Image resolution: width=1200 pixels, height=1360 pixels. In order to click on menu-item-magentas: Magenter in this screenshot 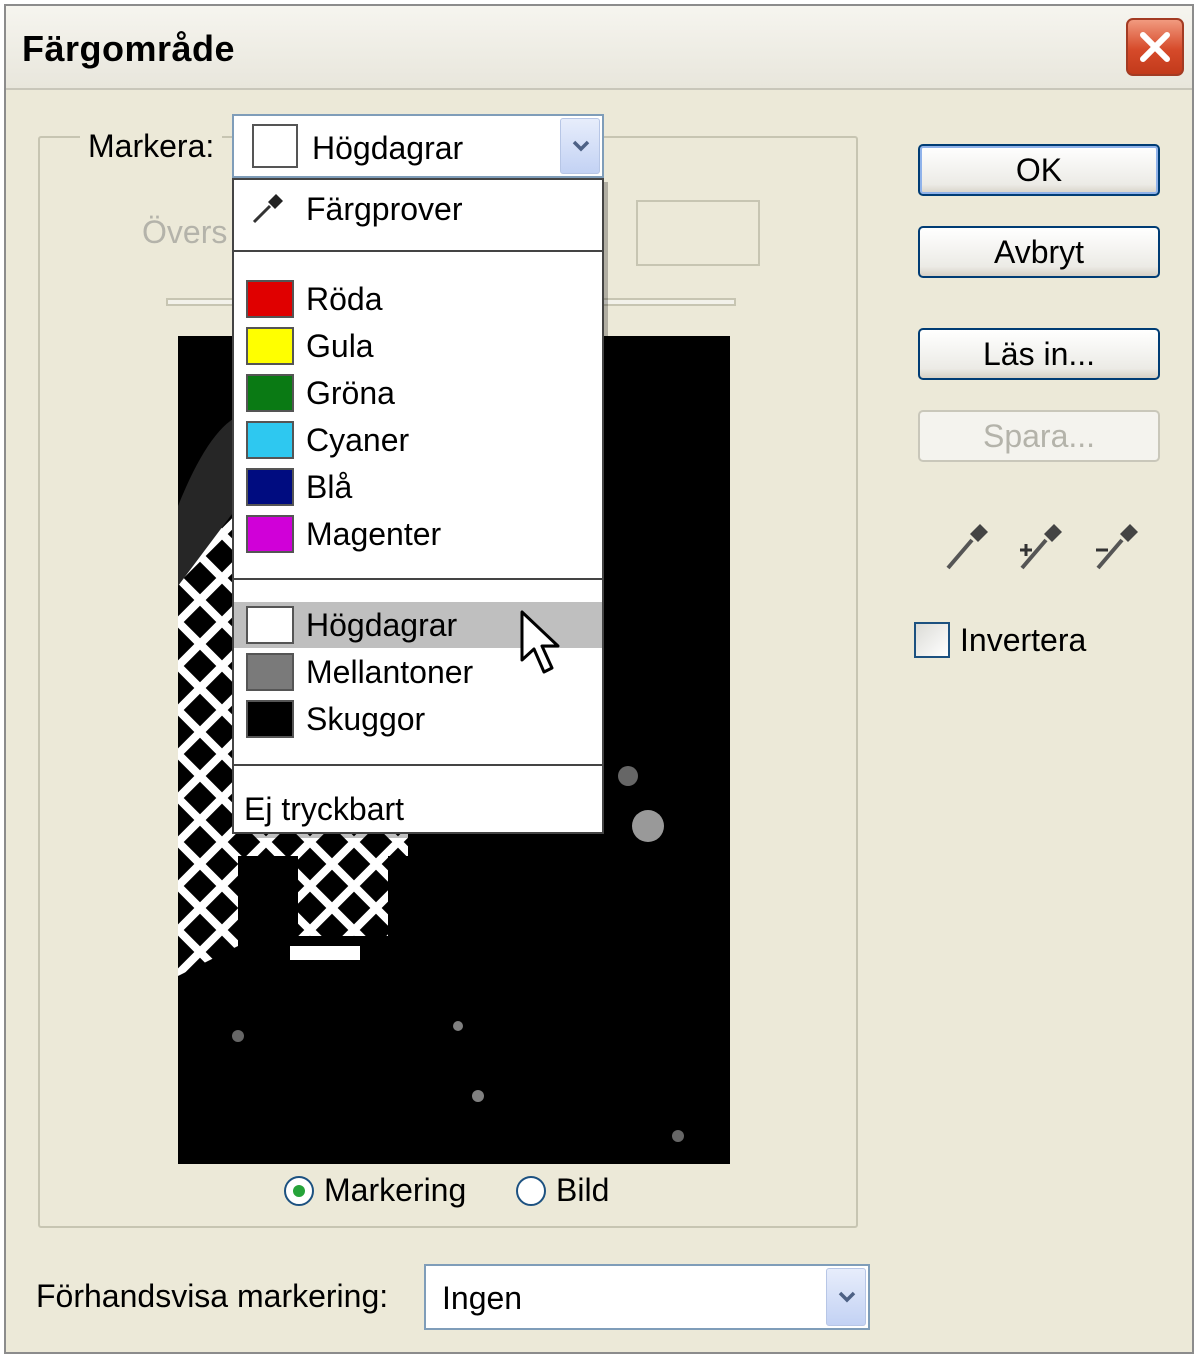, I will do `click(418, 534)`.